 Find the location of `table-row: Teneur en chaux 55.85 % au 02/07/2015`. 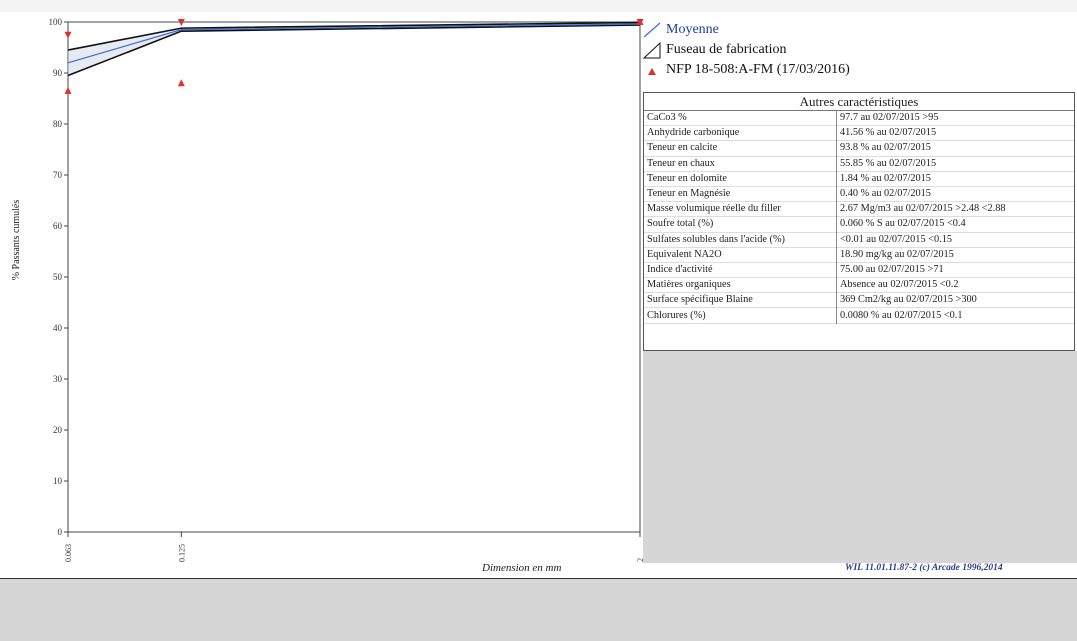

table-row: Teneur en chaux 55.85 % au 02/07/2015 is located at coordinates (859, 164).